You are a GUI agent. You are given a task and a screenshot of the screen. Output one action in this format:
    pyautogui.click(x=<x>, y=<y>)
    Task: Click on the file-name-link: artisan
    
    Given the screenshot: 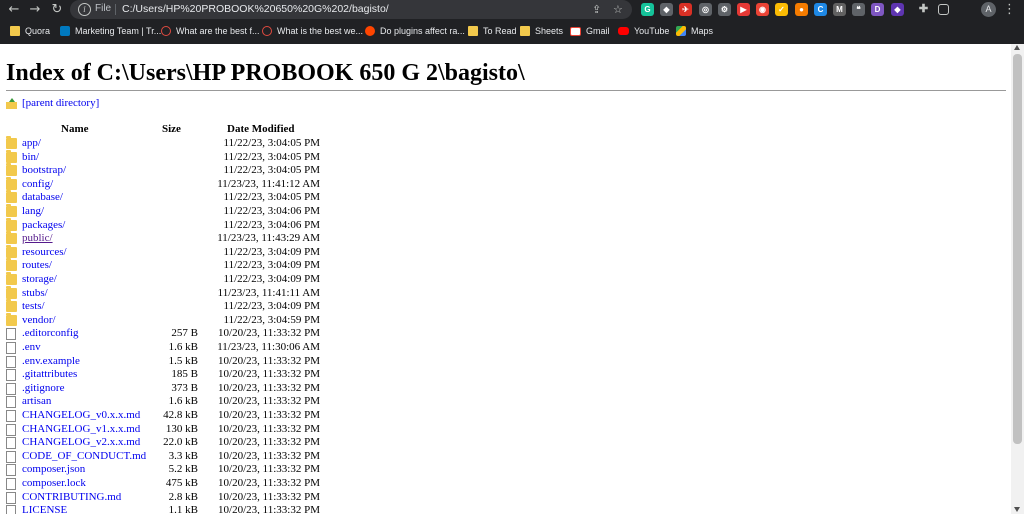 What is the action you would take?
    pyautogui.click(x=36, y=401)
    